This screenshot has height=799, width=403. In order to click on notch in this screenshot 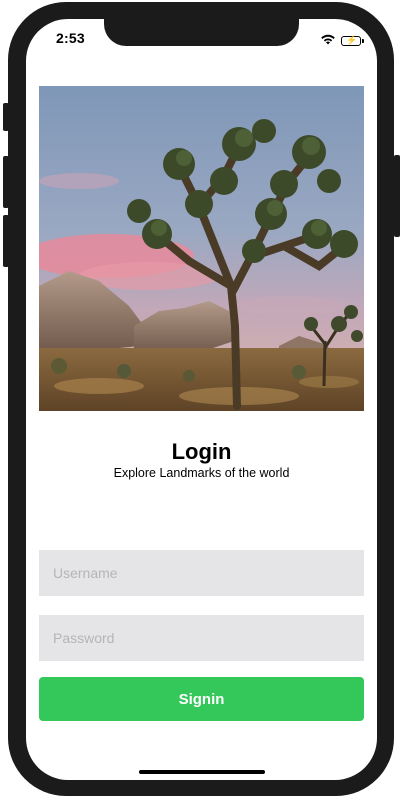, I will do `click(201, 32)`.